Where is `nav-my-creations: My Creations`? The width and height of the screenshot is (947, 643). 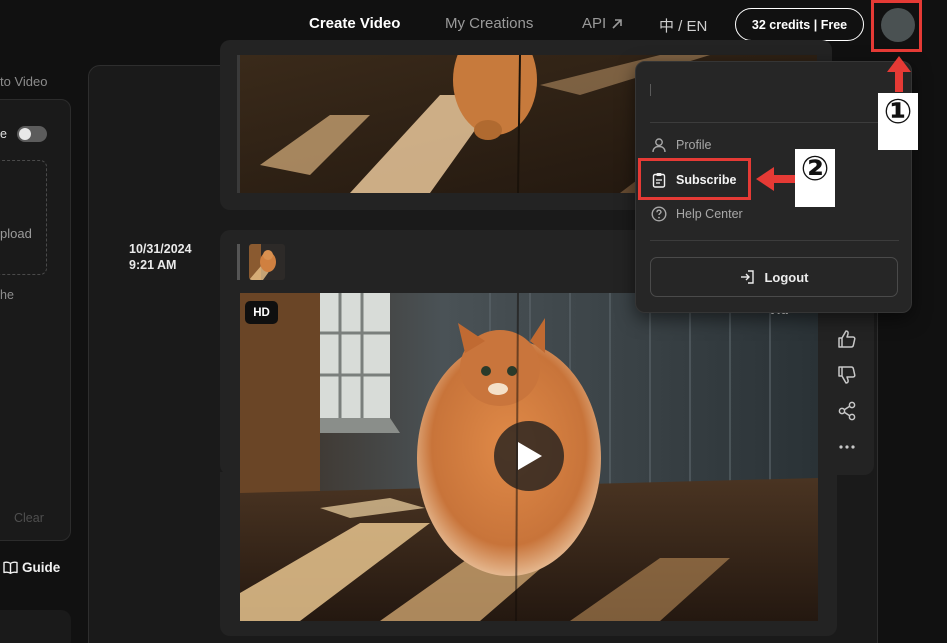 nav-my-creations: My Creations is located at coordinates (489, 23).